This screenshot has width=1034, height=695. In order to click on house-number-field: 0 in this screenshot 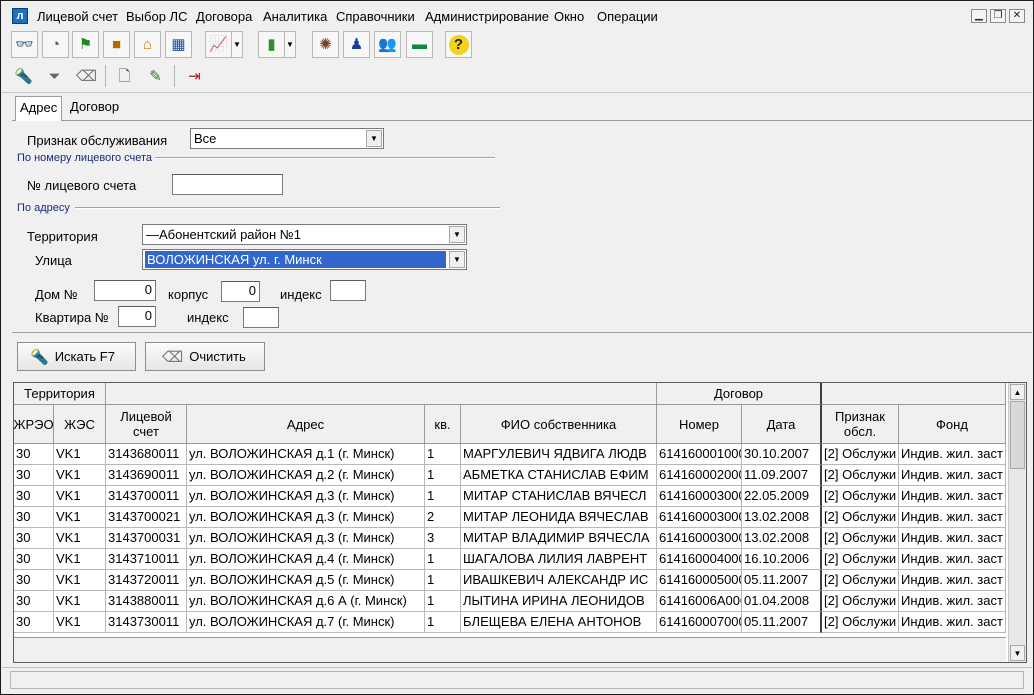, I will do `click(125, 290)`.